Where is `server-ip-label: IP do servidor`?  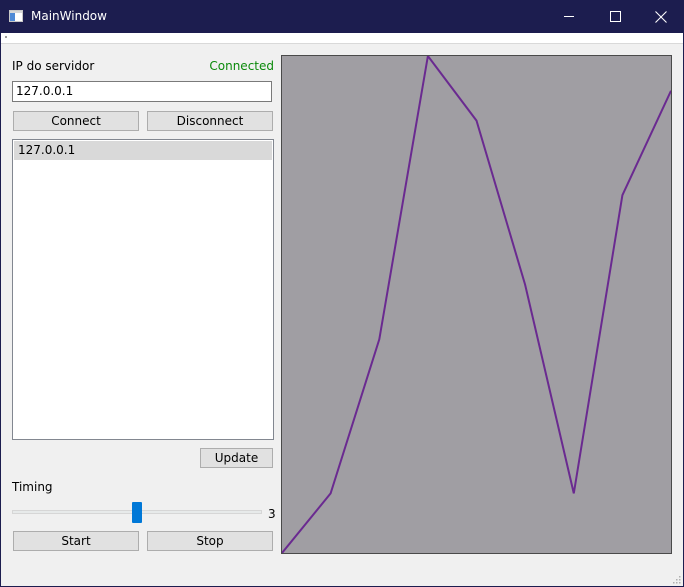 server-ip-label: IP do servidor is located at coordinates (53, 66).